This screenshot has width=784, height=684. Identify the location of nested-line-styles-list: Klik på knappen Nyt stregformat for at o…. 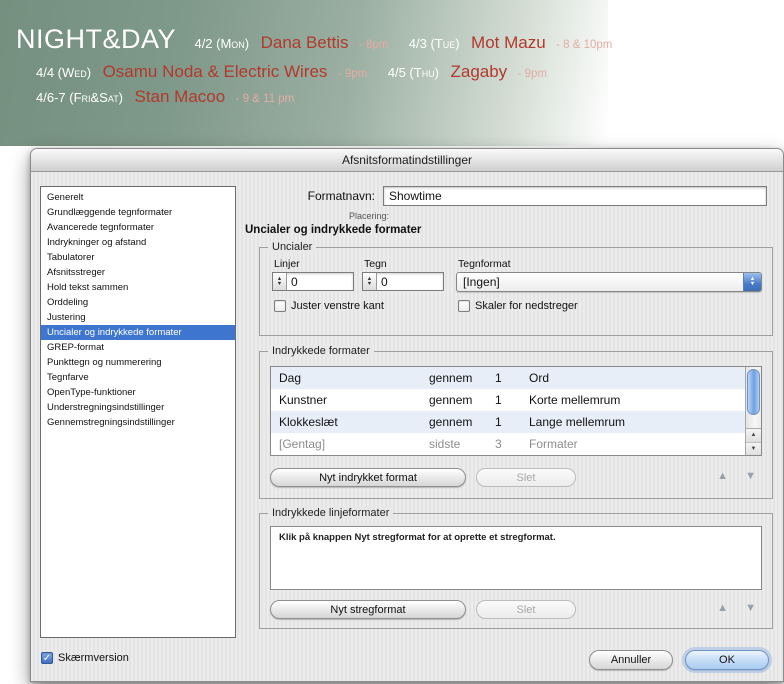
(516, 558).